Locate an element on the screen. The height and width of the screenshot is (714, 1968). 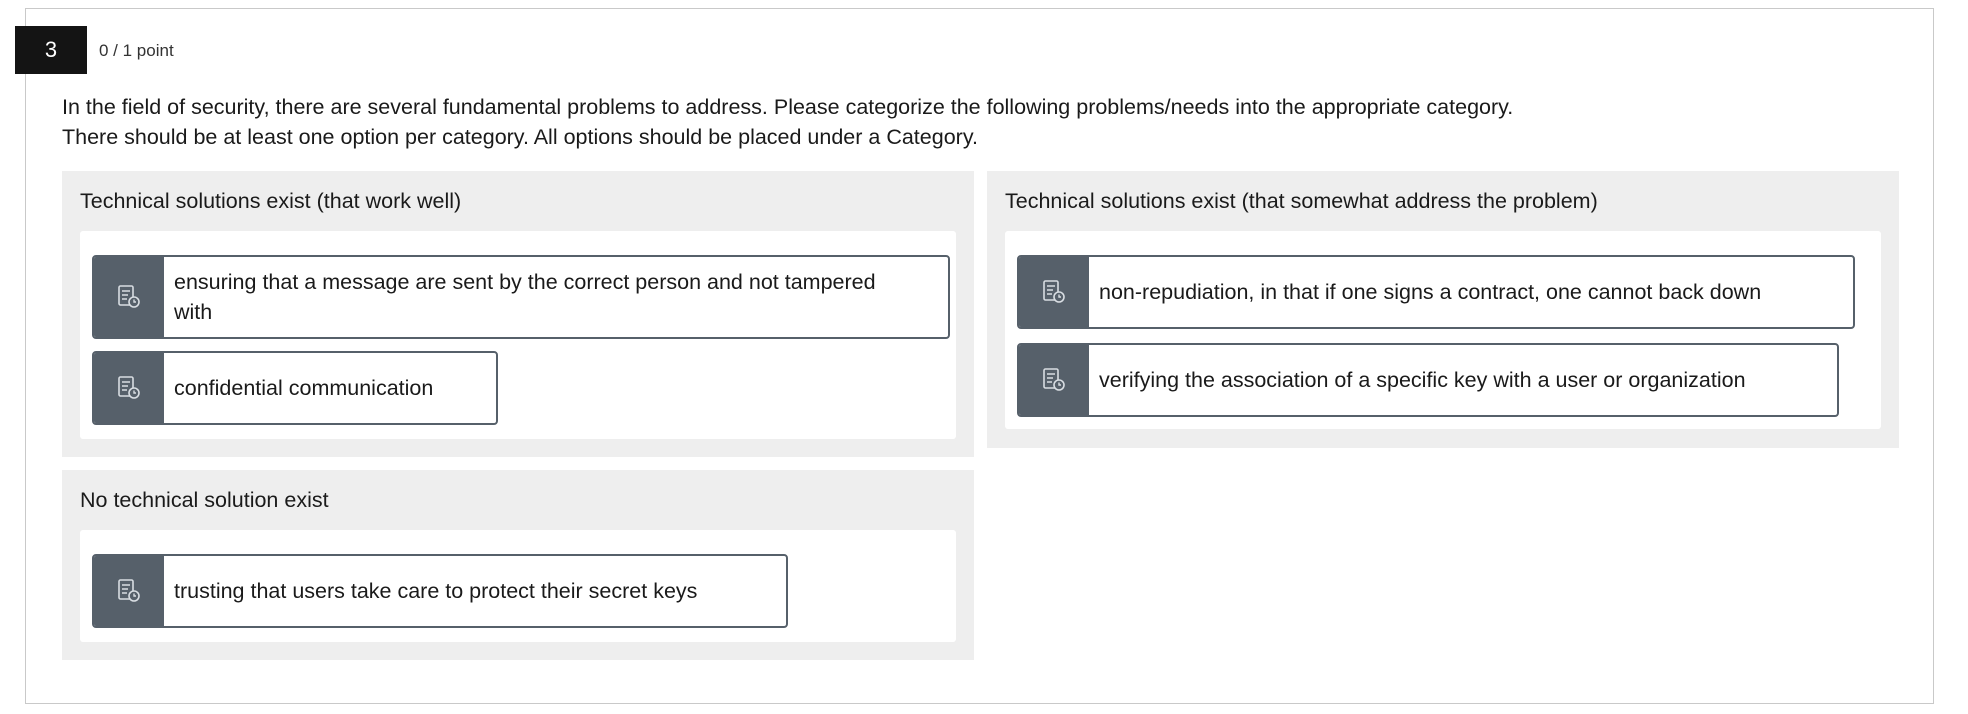
draggable-option: confidential communication is located at coordinates (295, 388).